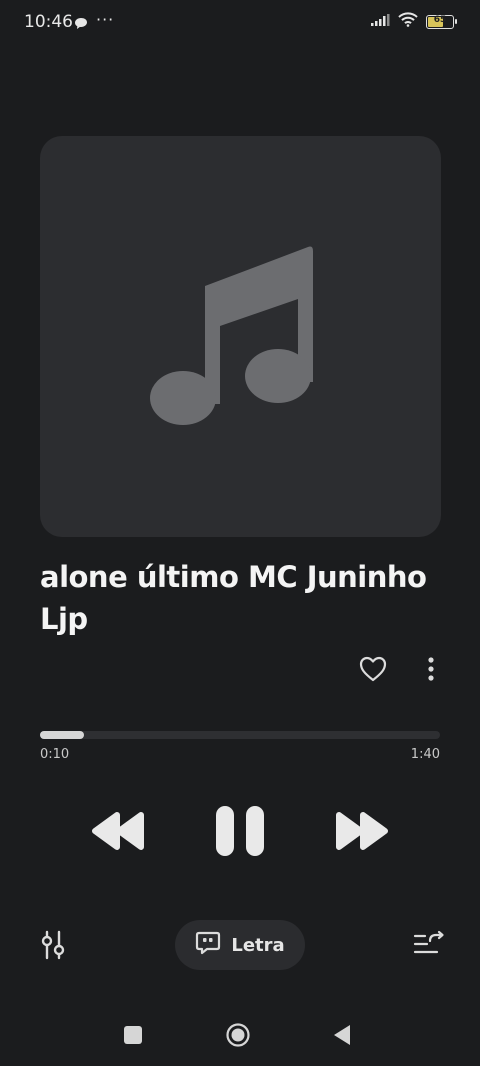 The image size is (480, 1066). What do you see at coordinates (238, 1035) in the screenshot?
I see `home-icon` at bounding box center [238, 1035].